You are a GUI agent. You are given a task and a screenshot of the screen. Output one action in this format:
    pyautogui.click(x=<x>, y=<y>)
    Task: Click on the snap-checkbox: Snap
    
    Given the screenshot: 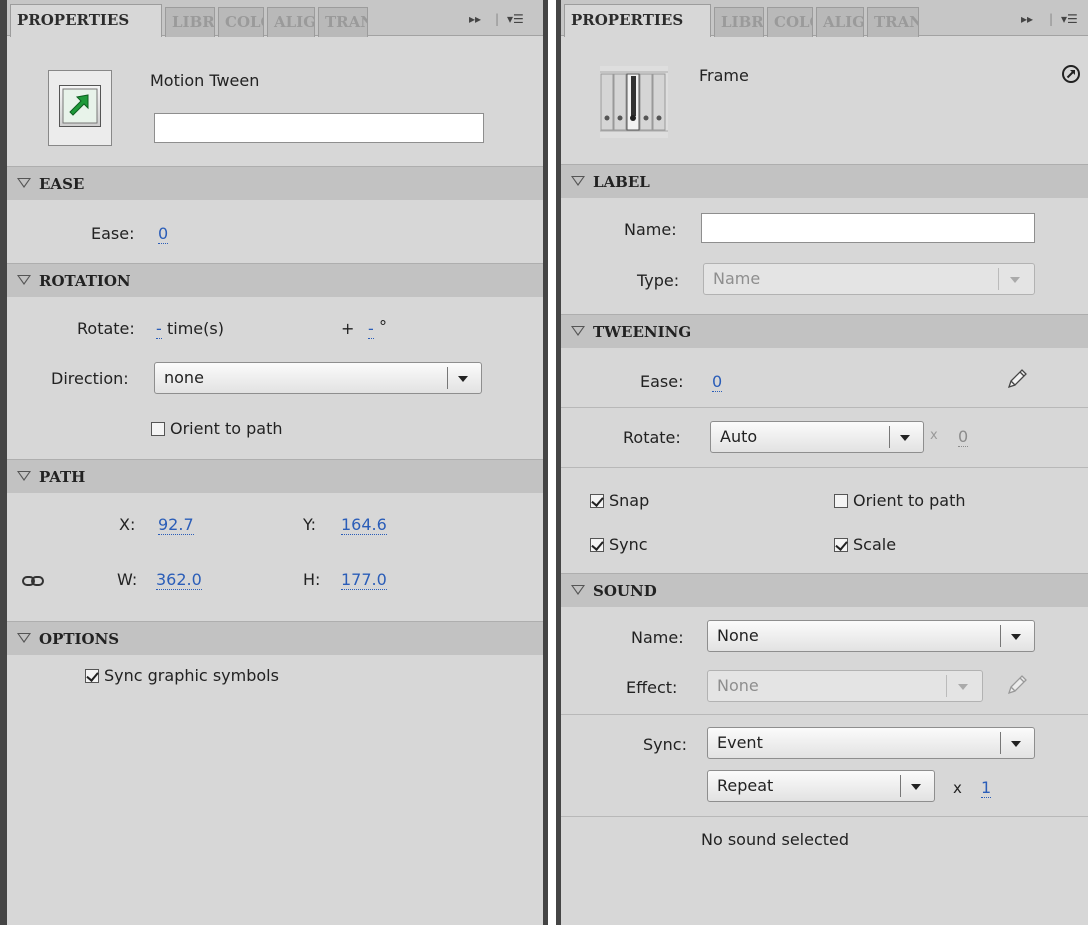 What is the action you would take?
    pyautogui.click(x=619, y=500)
    